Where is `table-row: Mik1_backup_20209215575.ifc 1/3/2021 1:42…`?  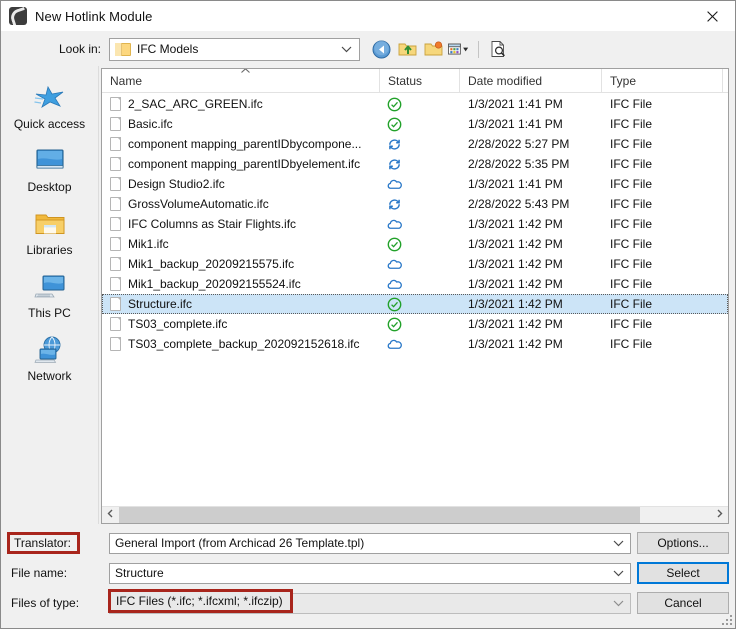
table-row: Mik1_backup_20209215575.ifc 1/3/2021 1:42… is located at coordinates (415, 264).